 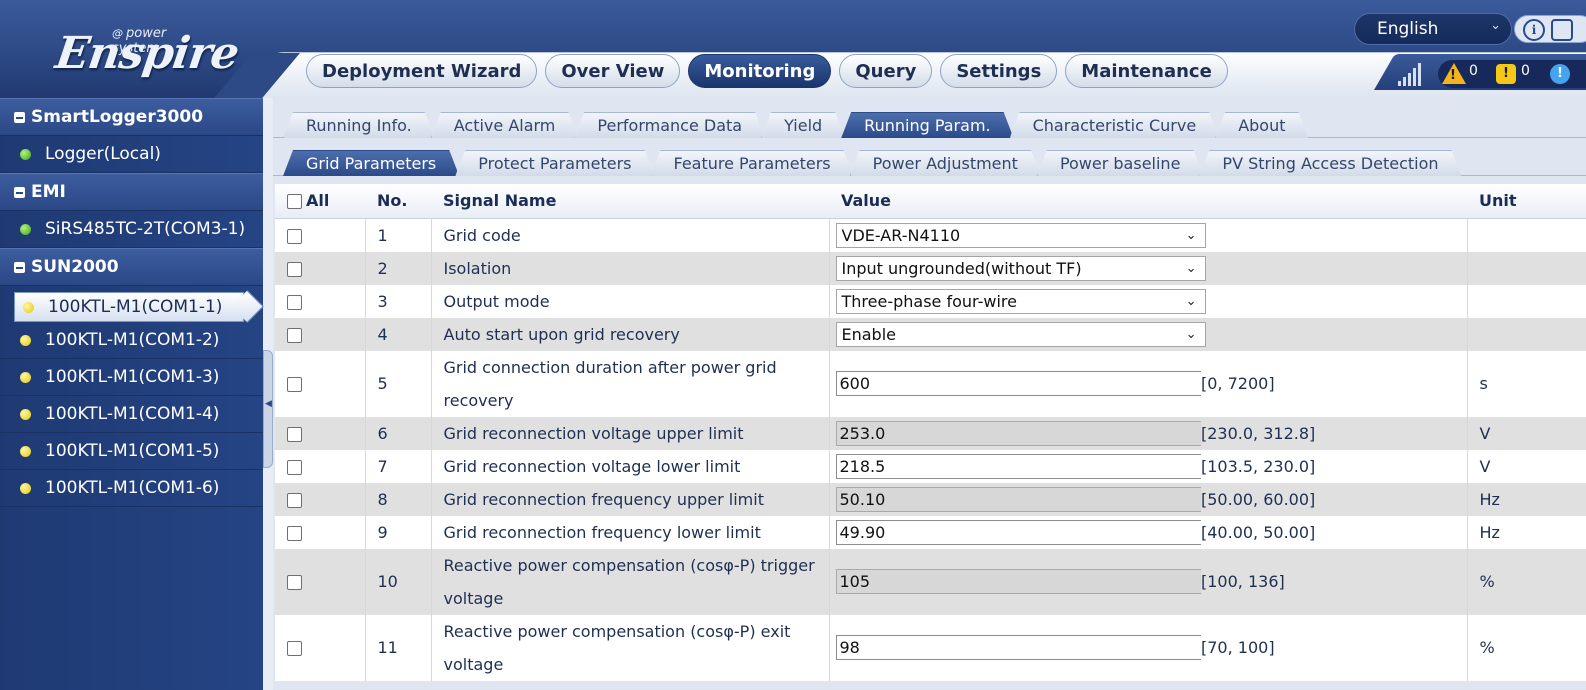 I want to click on sidebar-device-label: 100KTL-M1(COM1-3), so click(x=132, y=377).